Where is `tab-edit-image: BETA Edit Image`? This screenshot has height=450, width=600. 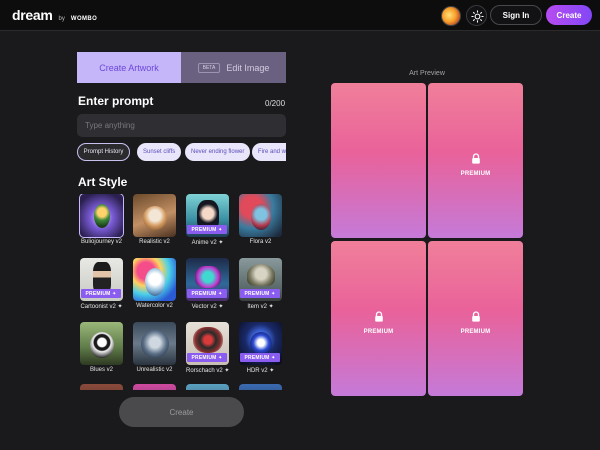 tab-edit-image: BETA Edit Image is located at coordinates (233, 67).